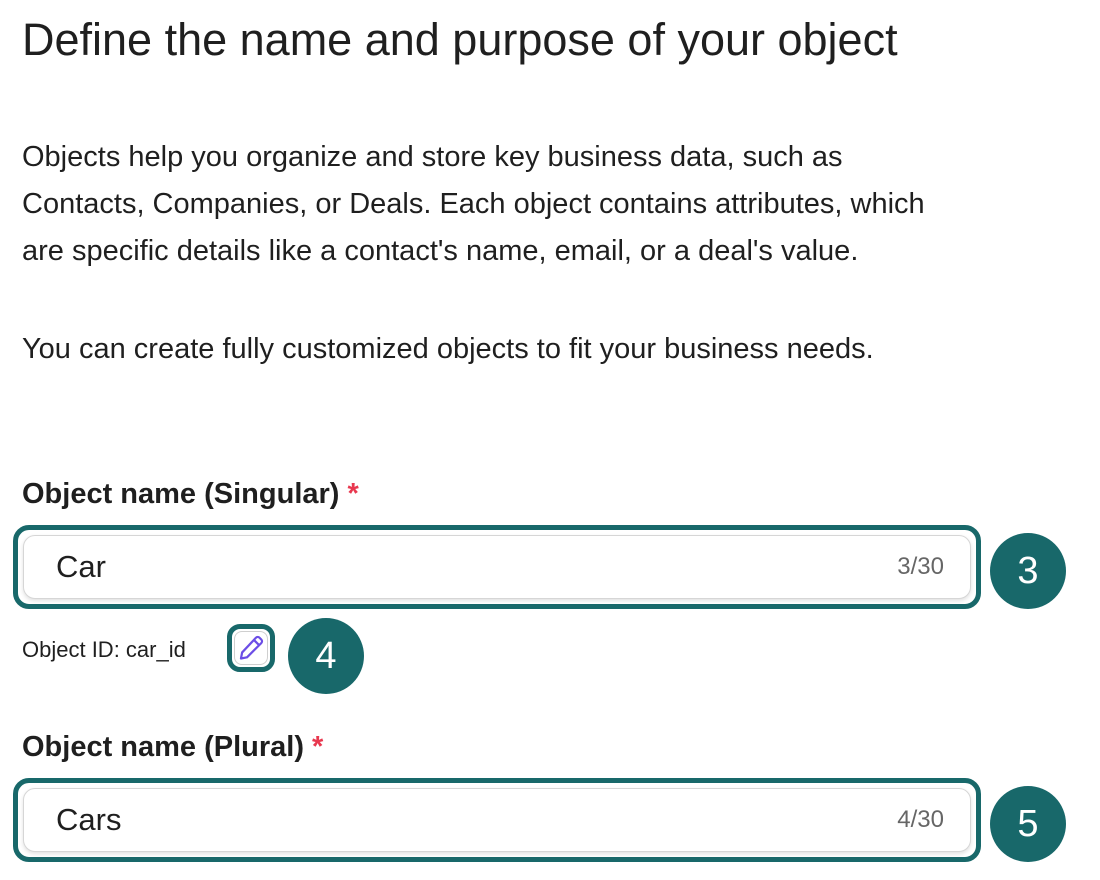  What do you see at coordinates (89, 819) in the screenshot?
I see `plural-name-value: Cars` at bounding box center [89, 819].